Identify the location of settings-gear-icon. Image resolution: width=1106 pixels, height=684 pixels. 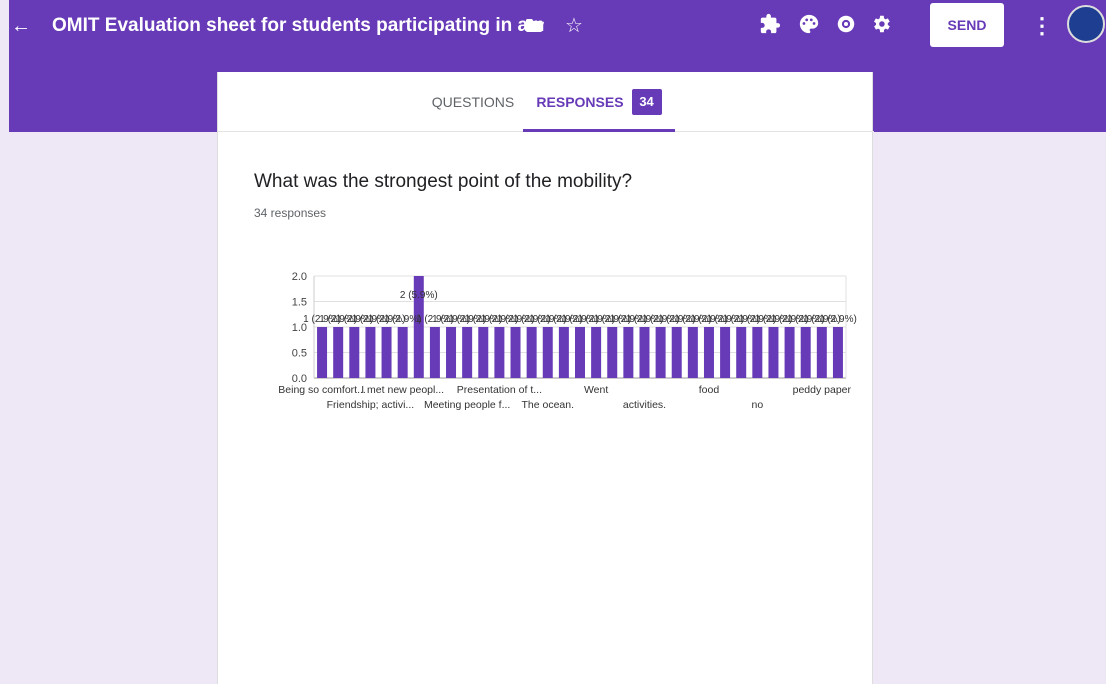
(881, 24).